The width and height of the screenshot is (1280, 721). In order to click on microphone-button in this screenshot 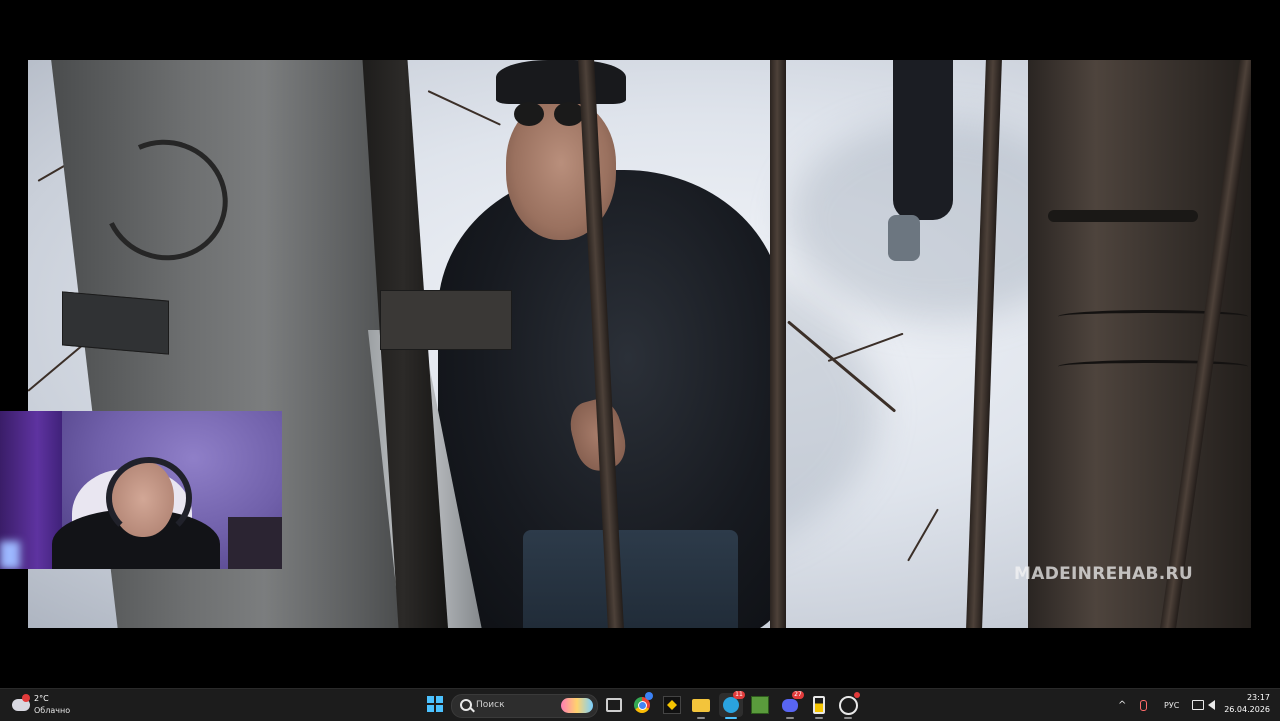, I will do `click(1143, 705)`.